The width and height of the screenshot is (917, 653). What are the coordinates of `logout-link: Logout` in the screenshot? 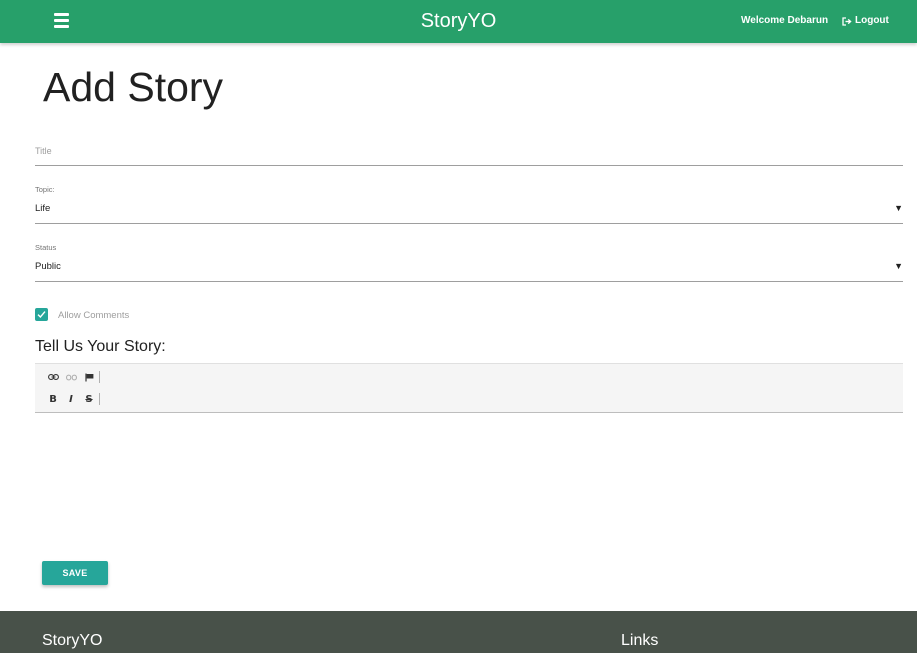 It's located at (865, 21).